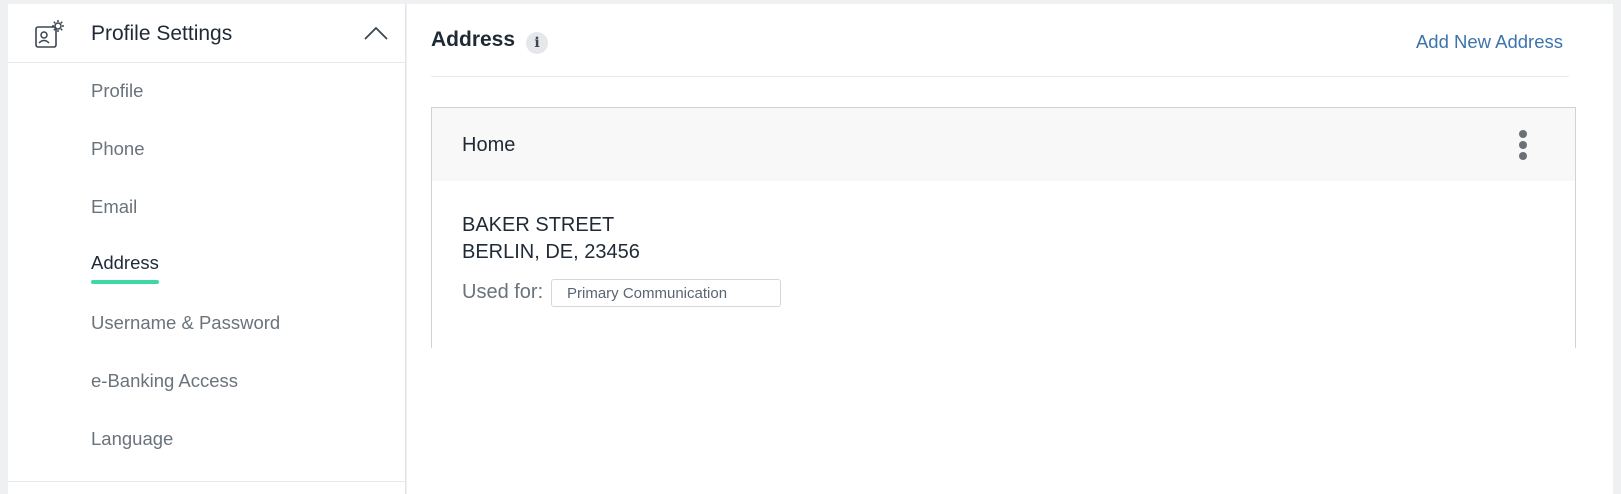 This screenshot has height=494, width=1621. Describe the element at coordinates (1489, 42) in the screenshot. I see `add-new-address-link: Add New Address` at that location.